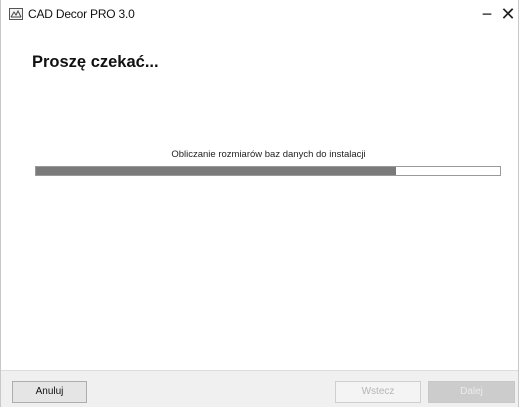 This screenshot has height=408, width=520. Describe the element at coordinates (16, 14) in the screenshot. I see `app-logo-icon` at that location.